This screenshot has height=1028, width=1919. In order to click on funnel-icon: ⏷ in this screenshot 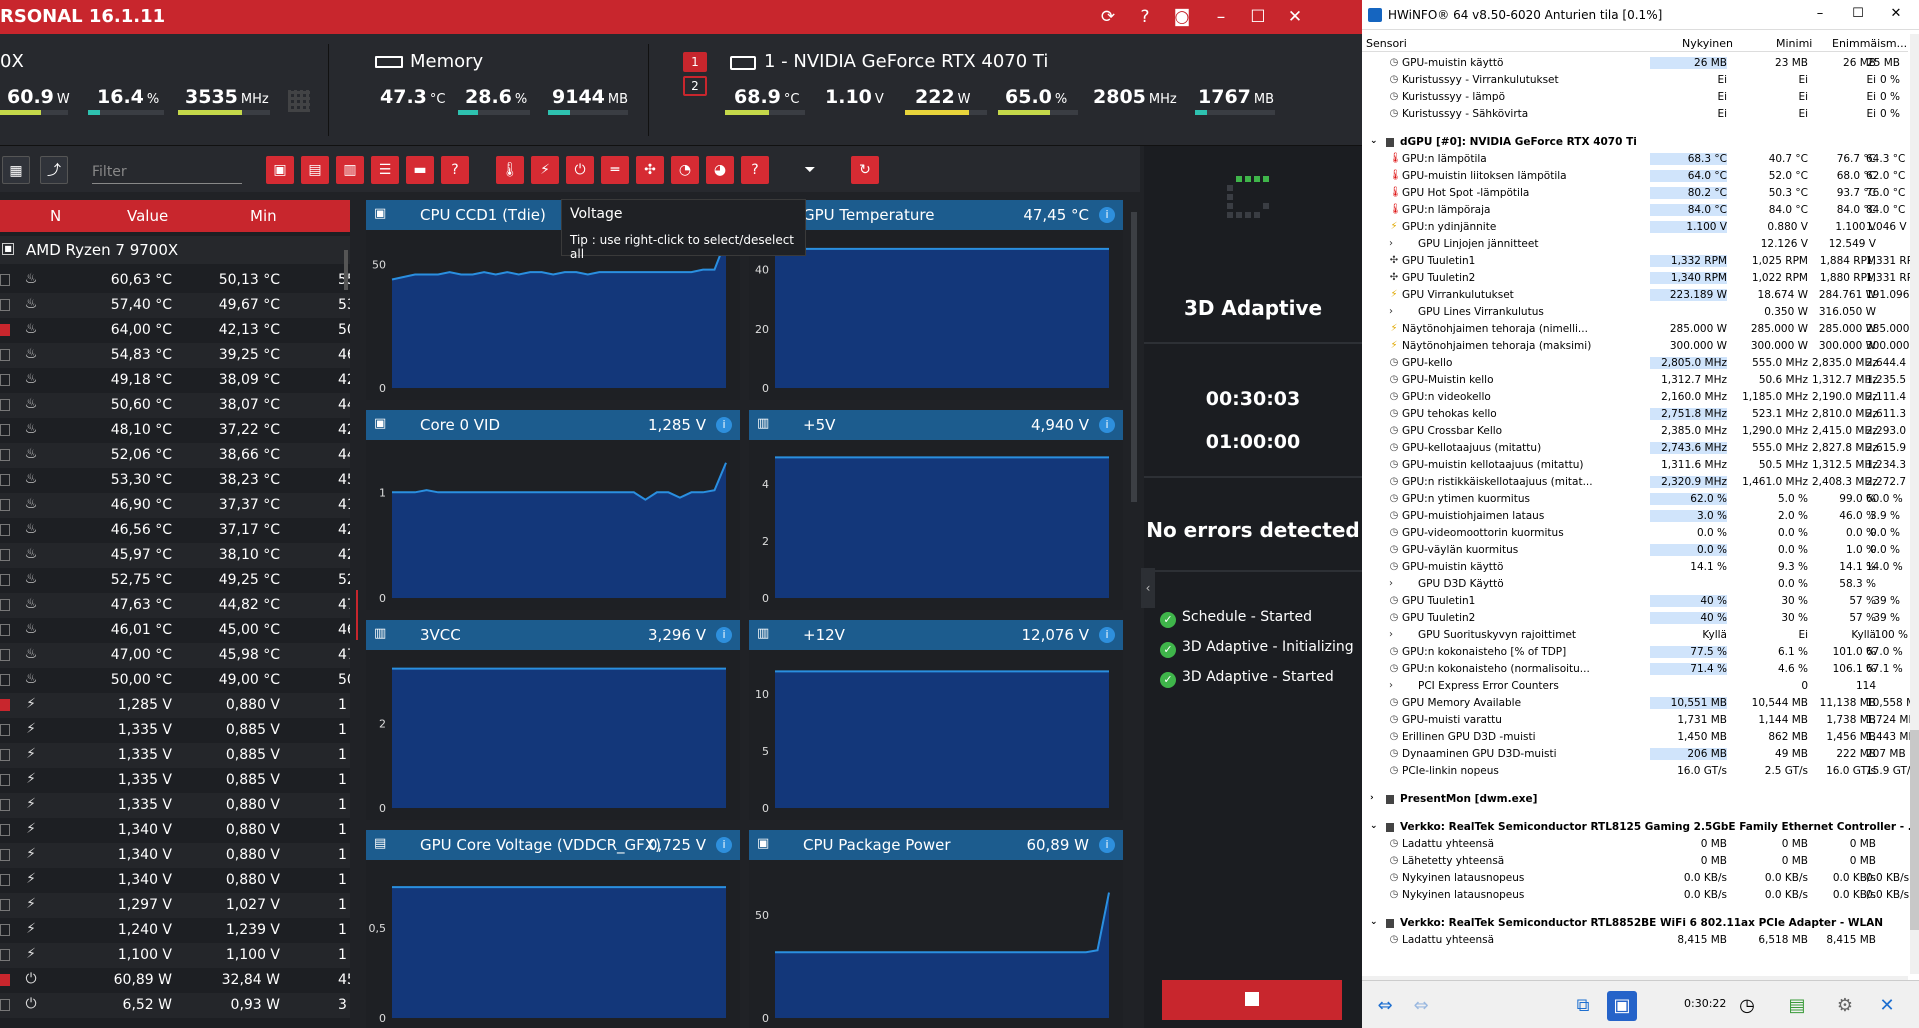, I will do `click(810, 170)`.